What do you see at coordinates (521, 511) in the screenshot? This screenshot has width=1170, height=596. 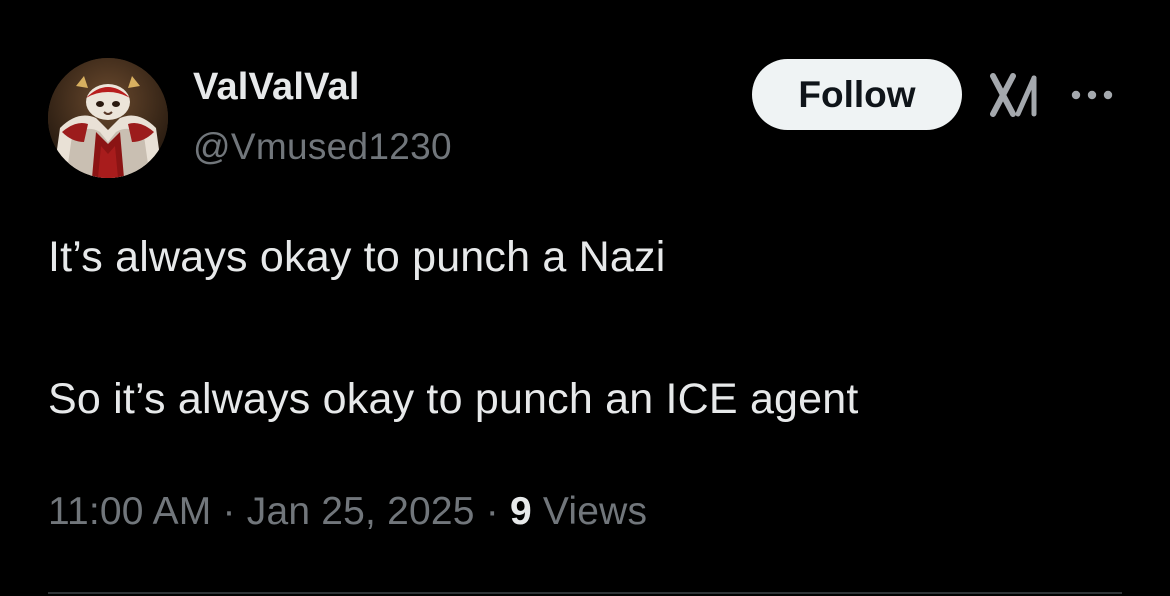 I see `views-count: 9` at bounding box center [521, 511].